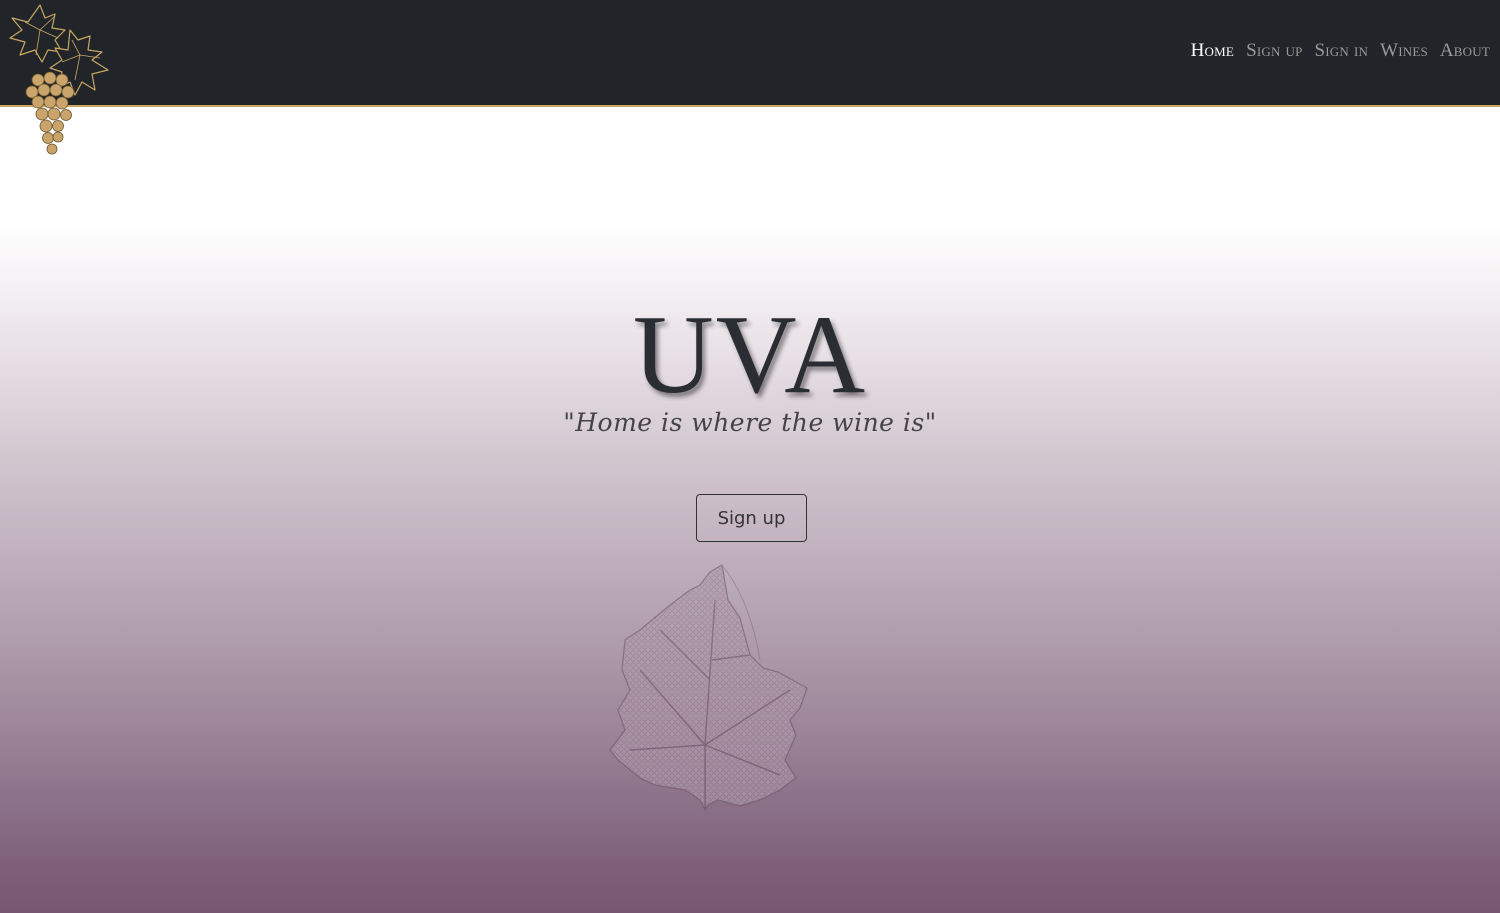  Describe the element at coordinates (750, 355) in the screenshot. I see `hero-title: UVA` at that location.